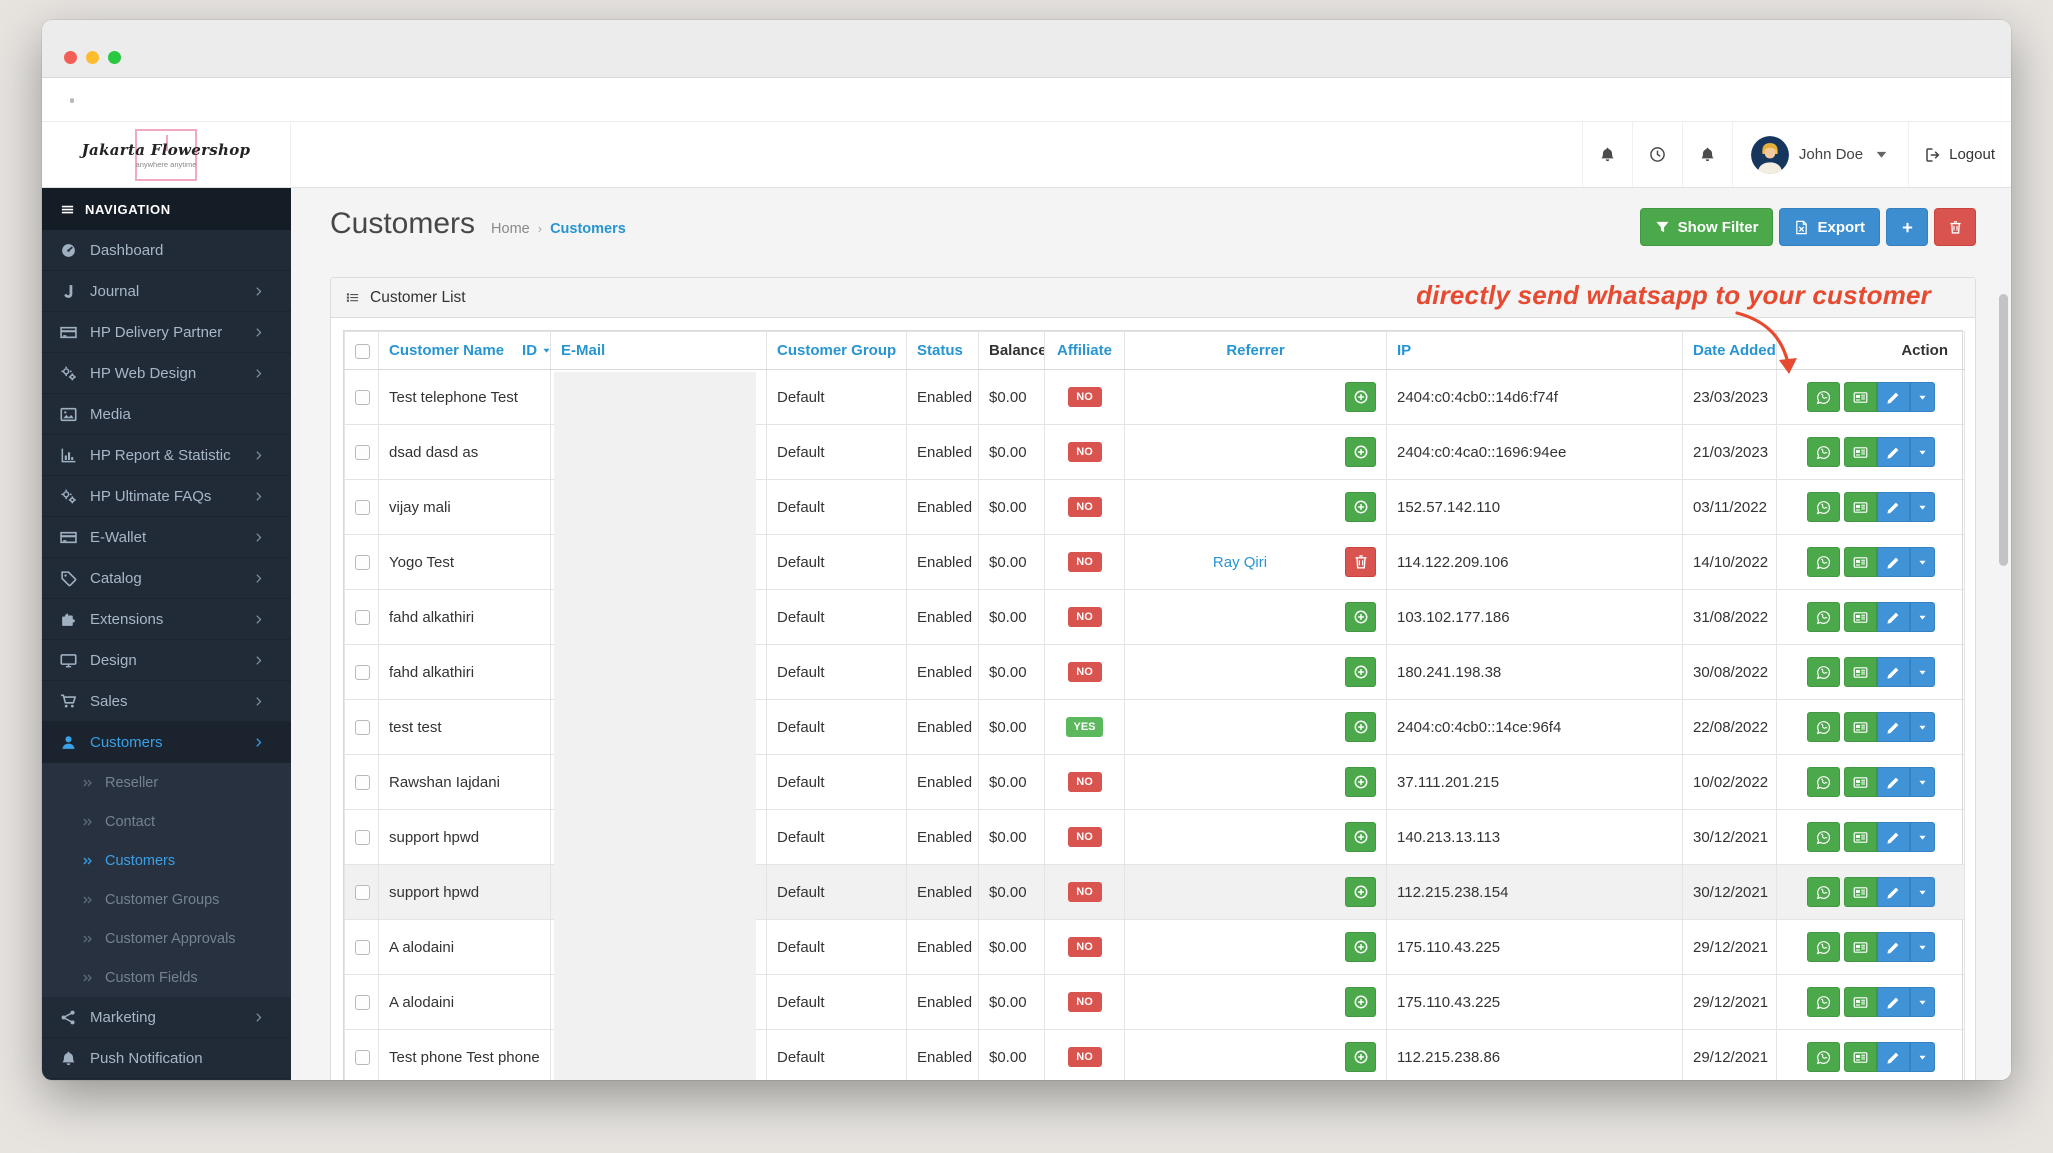 Image resolution: width=2053 pixels, height=1153 pixels. What do you see at coordinates (166, 496) in the screenshot?
I see `sidebar-item-hp-ultimate-faqs: HP Ultimate FAQs` at bounding box center [166, 496].